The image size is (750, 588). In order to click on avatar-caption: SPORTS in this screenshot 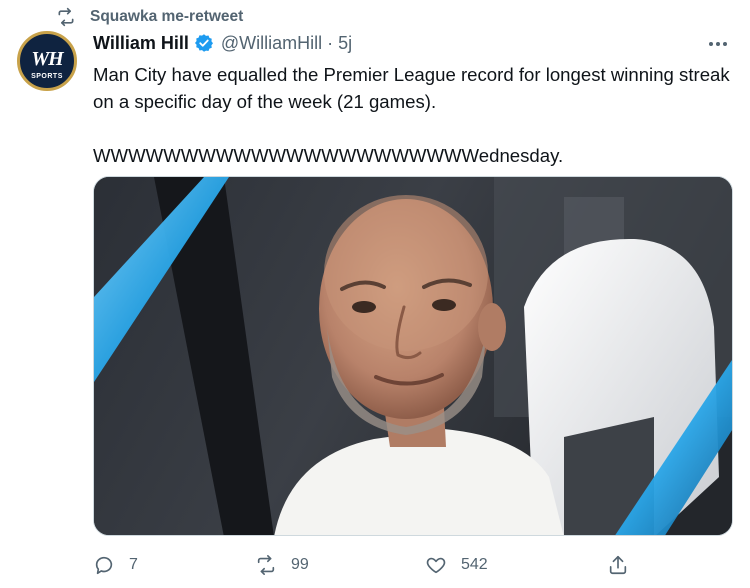, I will do `click(47, 76)`.